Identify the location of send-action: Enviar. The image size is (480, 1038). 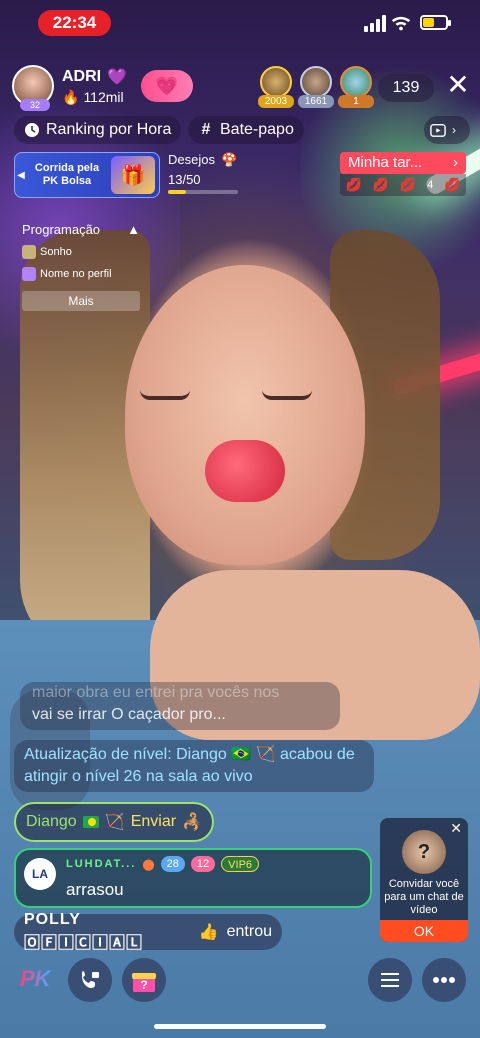
(153, 821).